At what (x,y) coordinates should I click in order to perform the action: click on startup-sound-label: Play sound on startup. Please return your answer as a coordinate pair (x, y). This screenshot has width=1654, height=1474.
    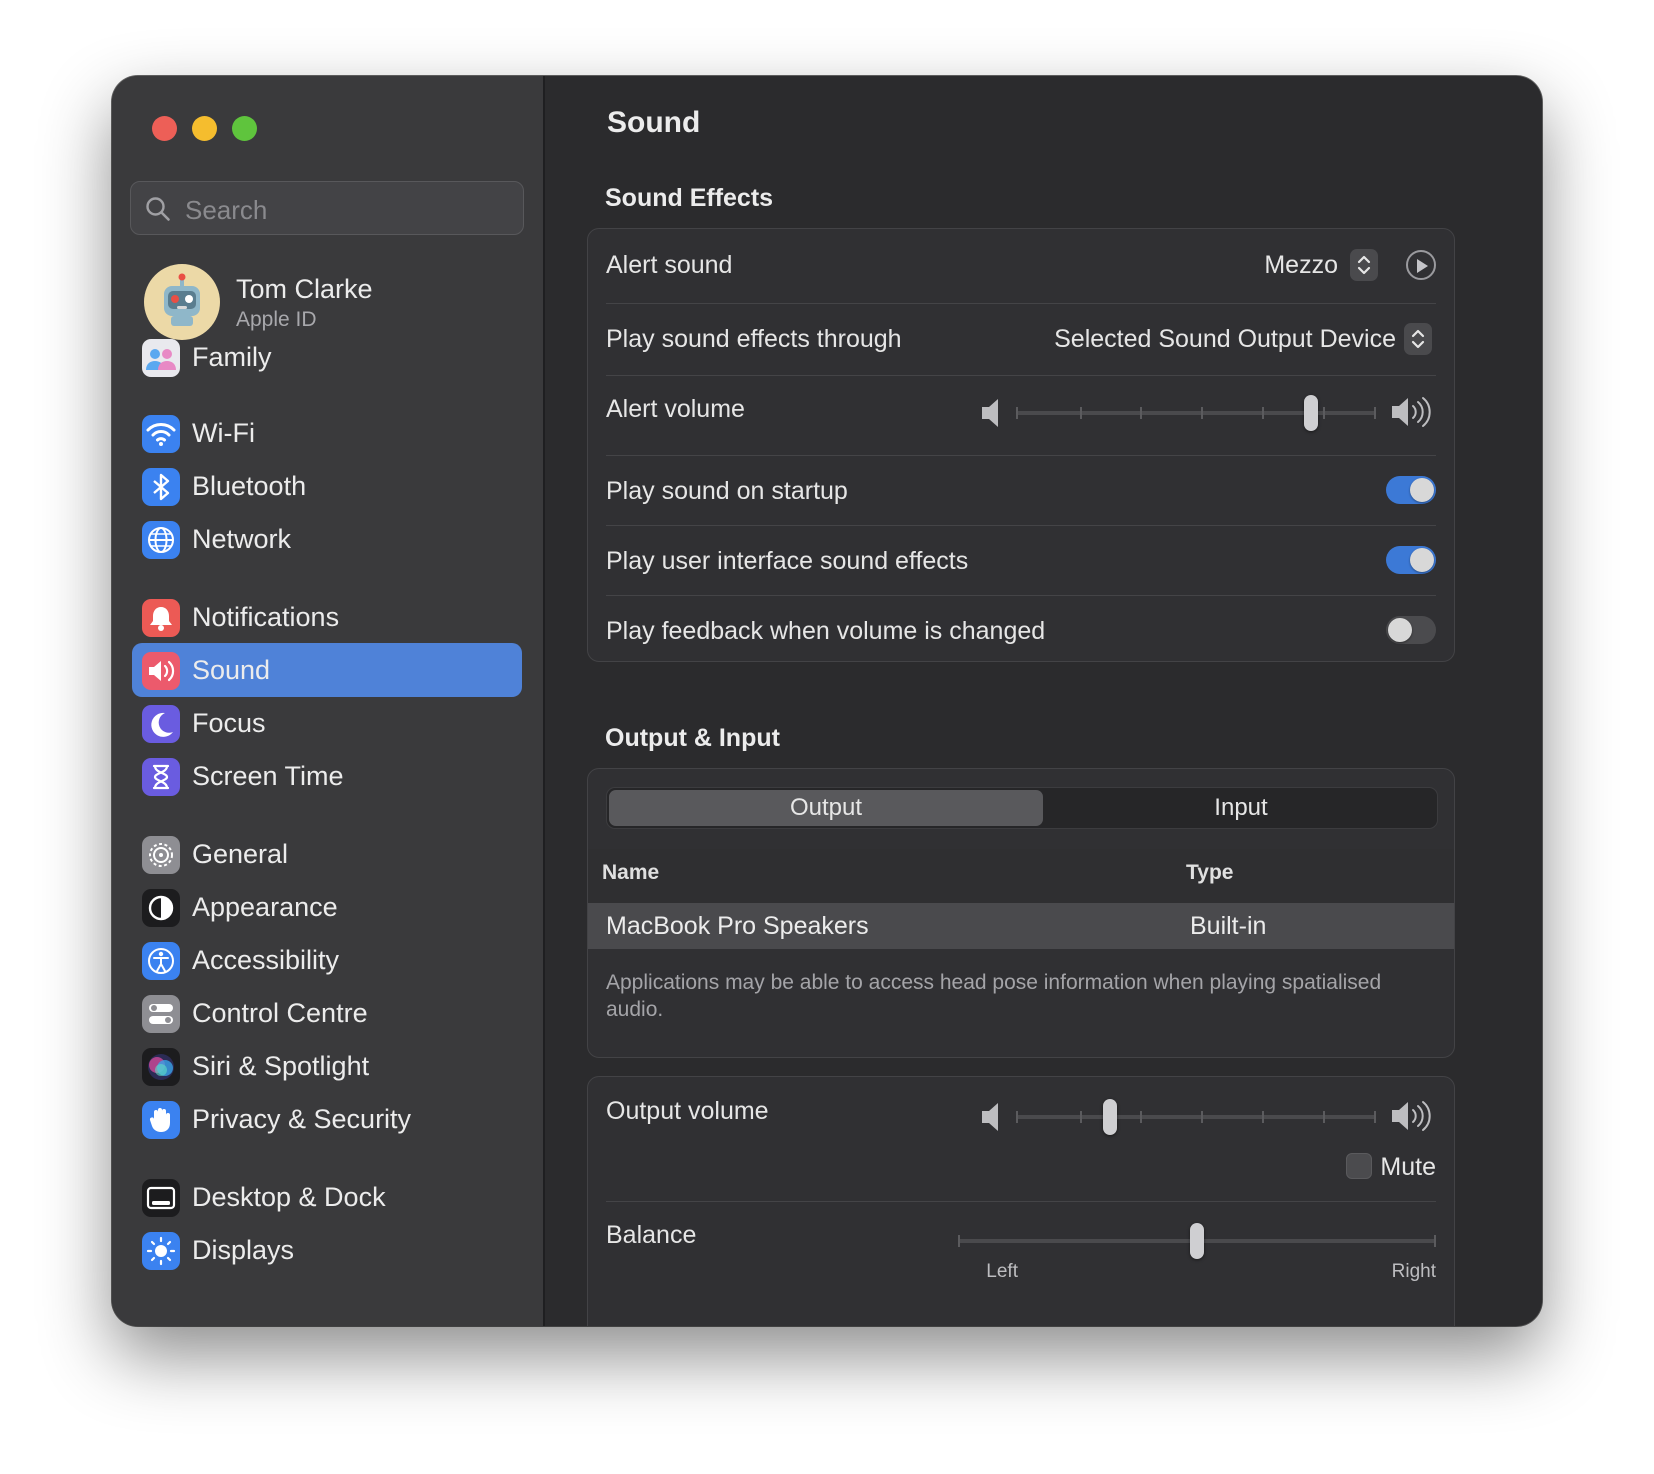
    Looking at the image, I should click on (727, 491).